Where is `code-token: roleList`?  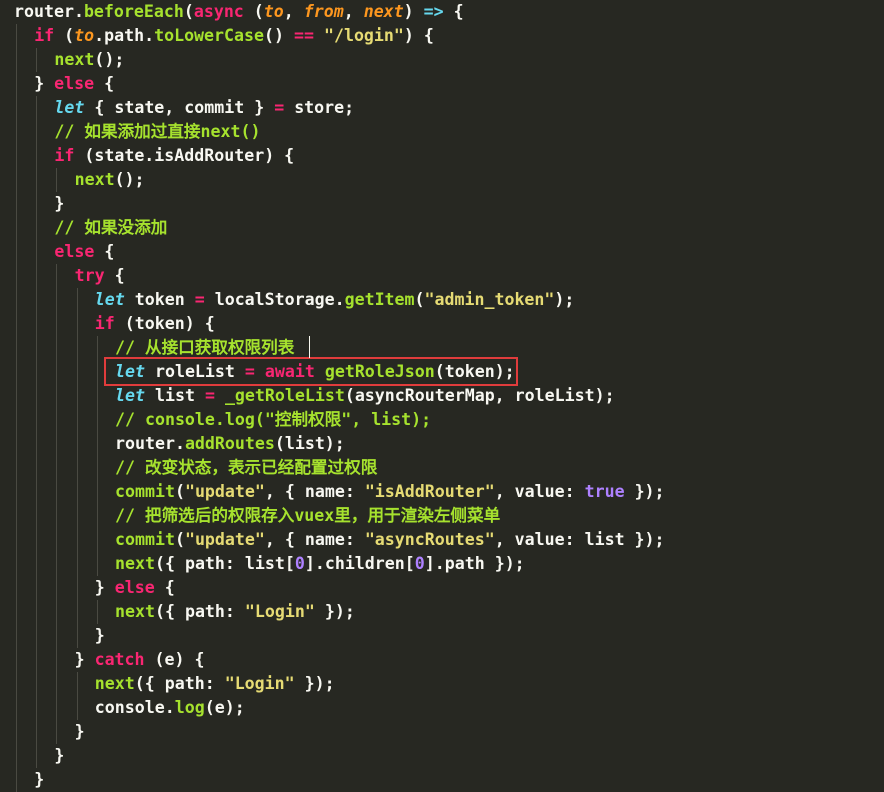
code-token: roleList is located at coordinates (194, 371).